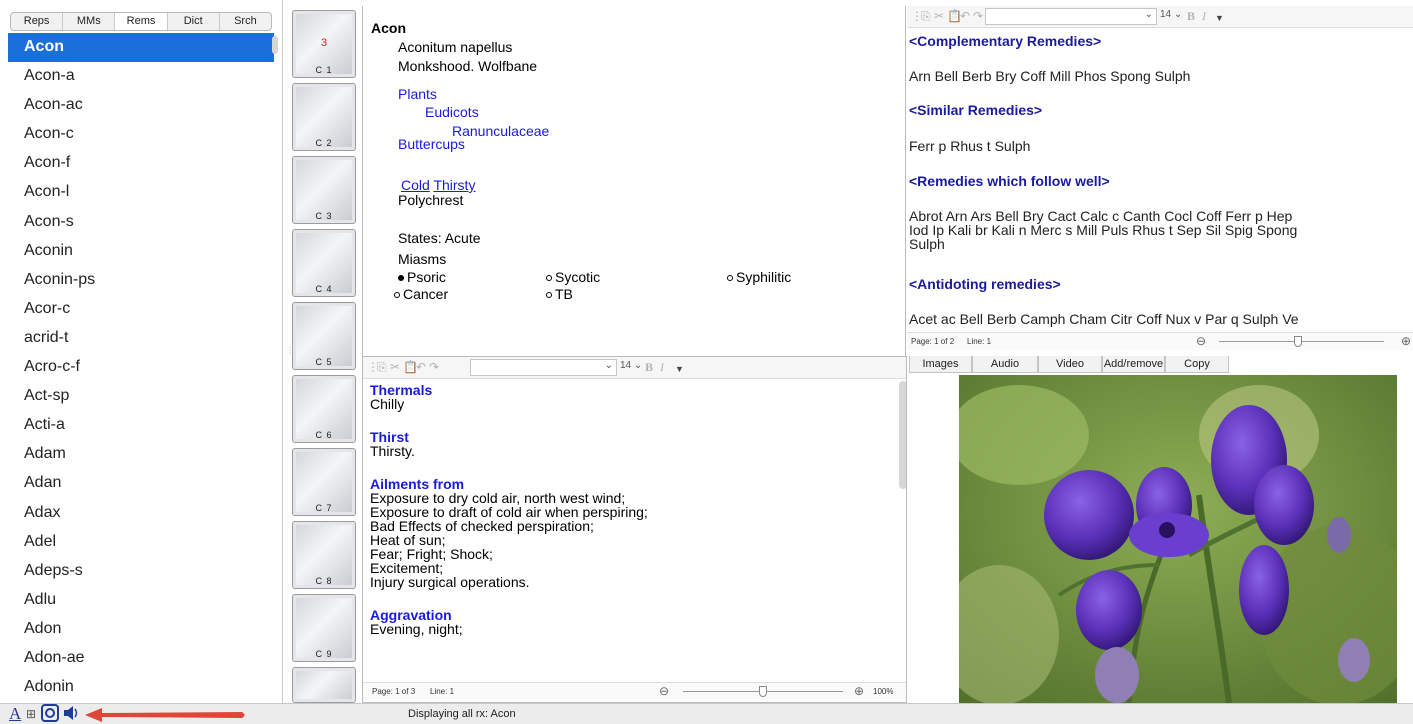 This screenshot has width=1413, height=724. Describe the element at coordinates (387, 404) in the screenshot. I see `text-line: Chilly` at that location.